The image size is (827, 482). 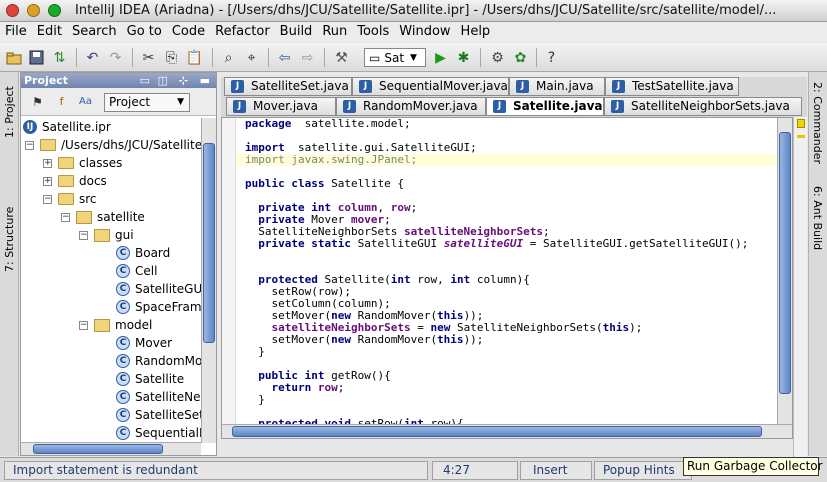 I want to click on tab-satelliteneighborsets: J SatelliteNeighborSets.java, so click(x=703, y=106).